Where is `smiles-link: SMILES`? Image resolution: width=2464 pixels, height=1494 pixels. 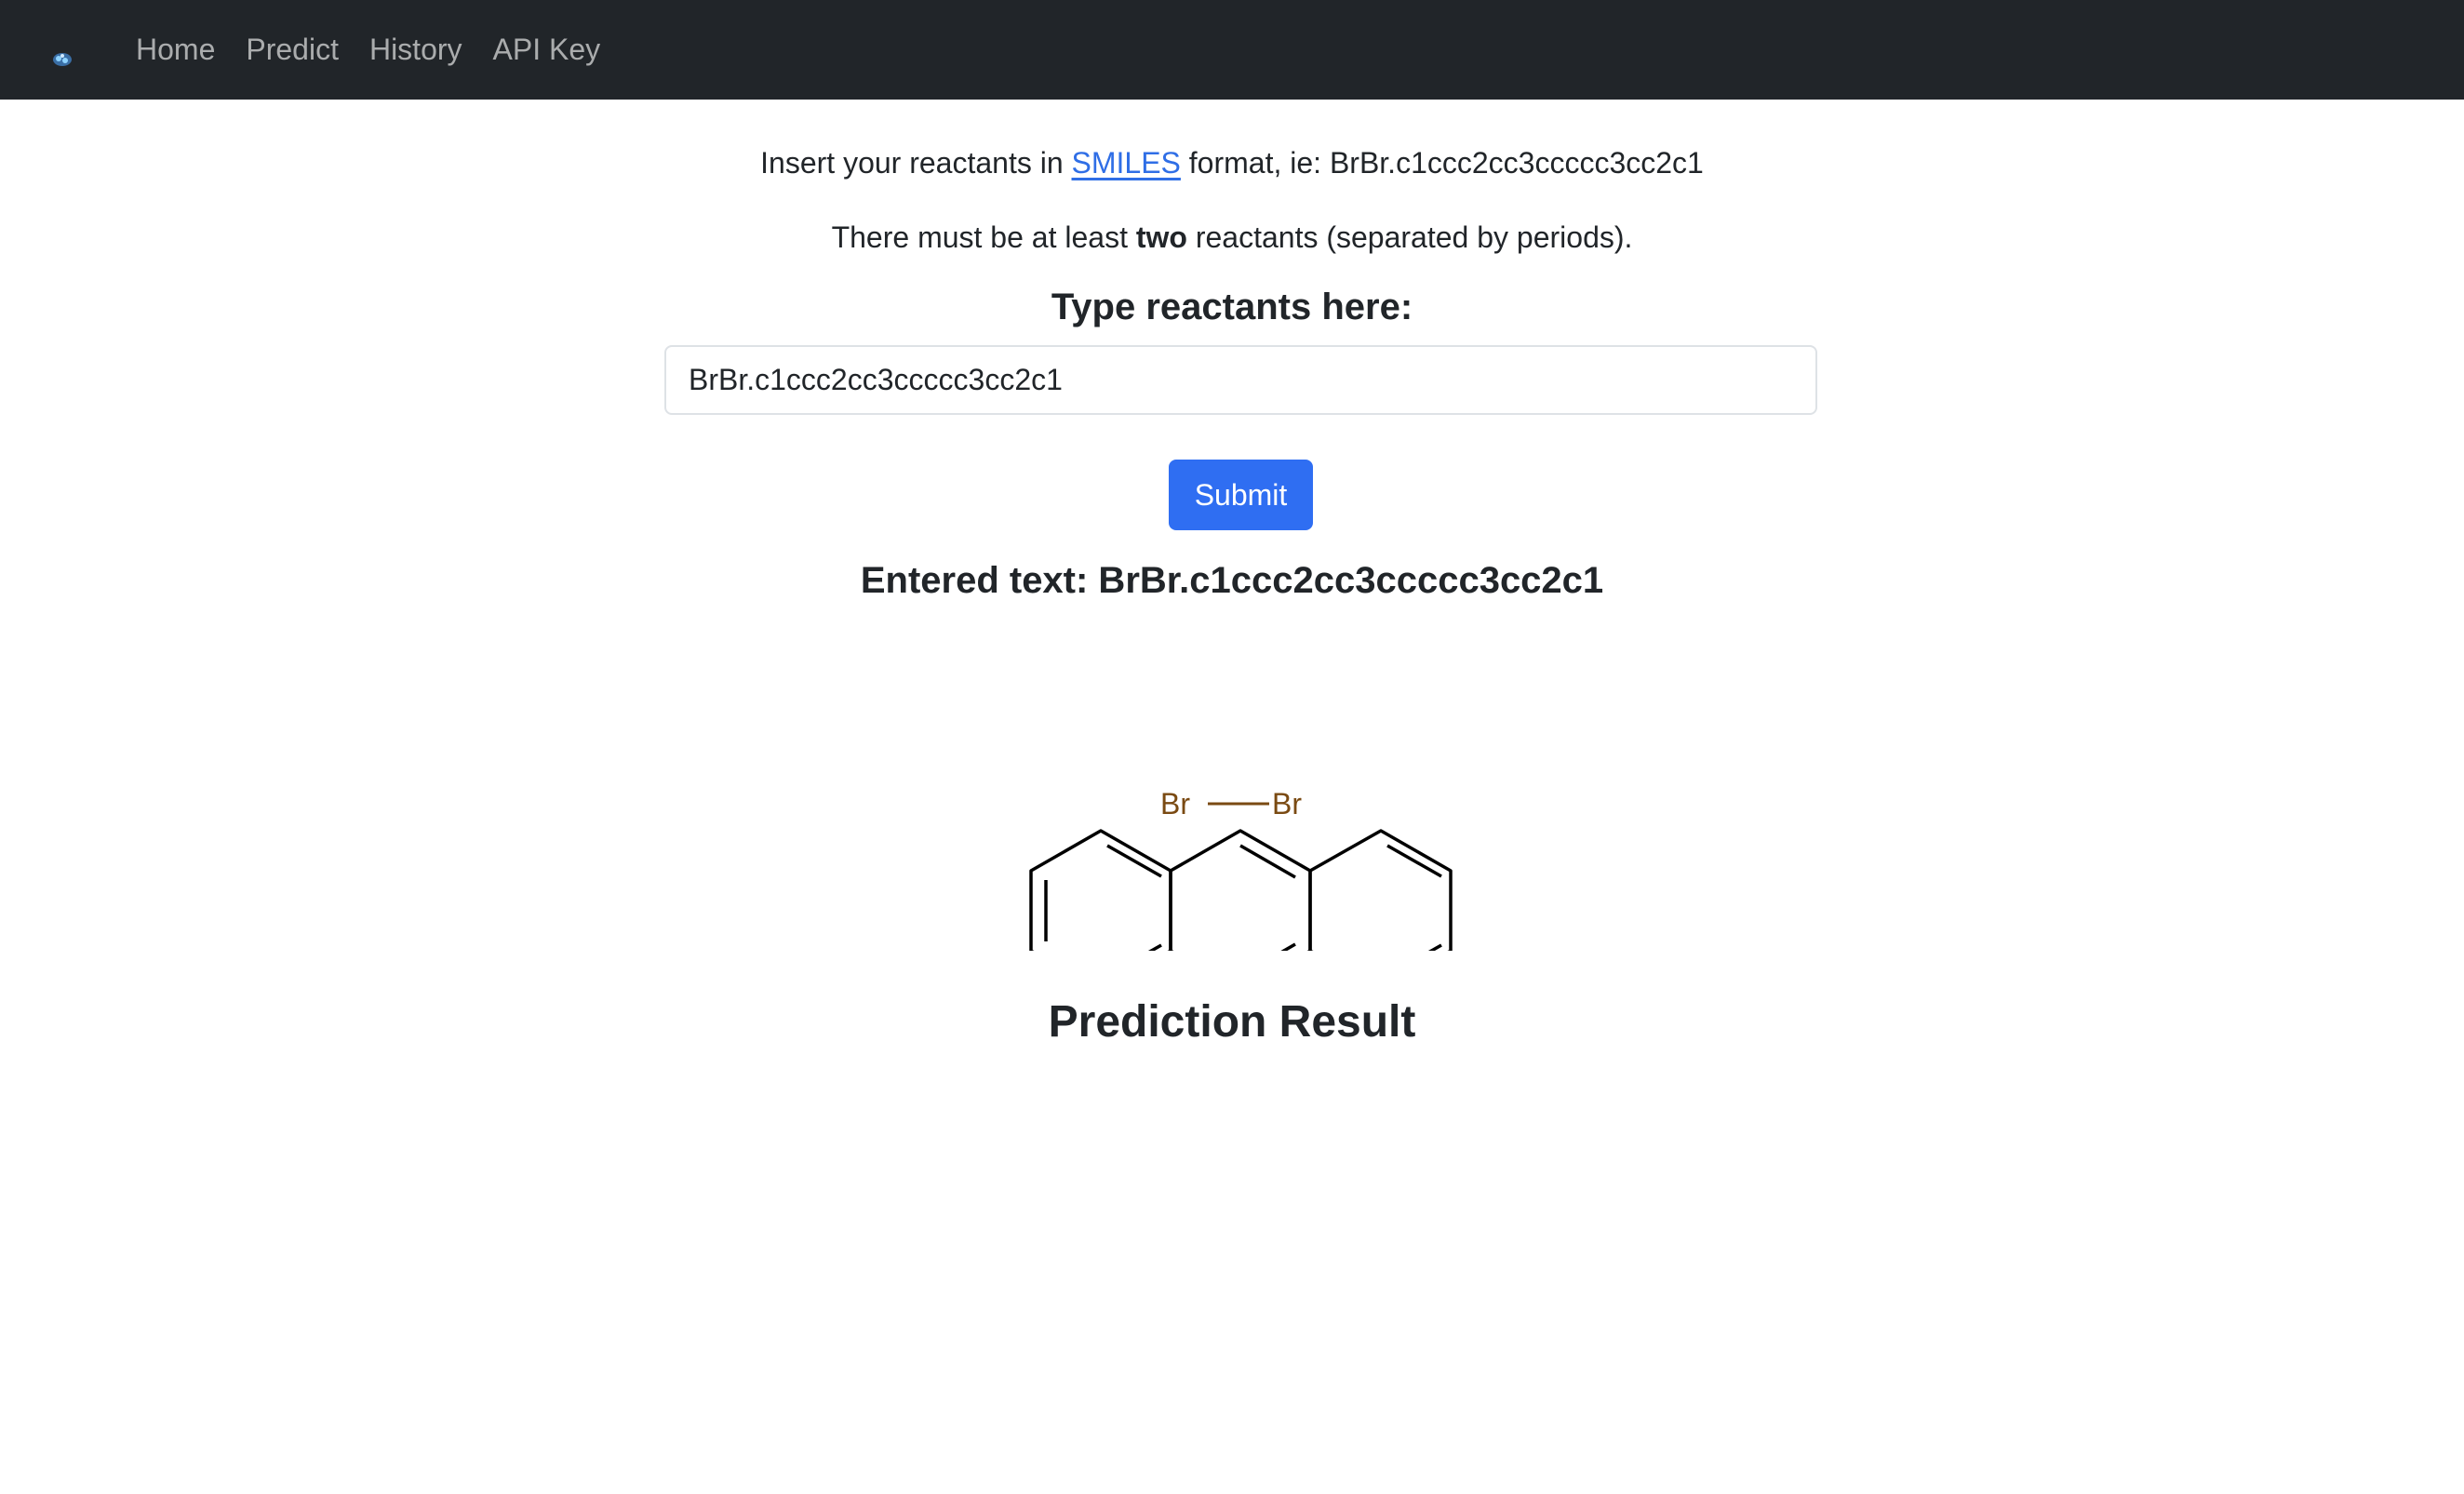 smiles-link: SMILES is located at coordinates (1126, 163).